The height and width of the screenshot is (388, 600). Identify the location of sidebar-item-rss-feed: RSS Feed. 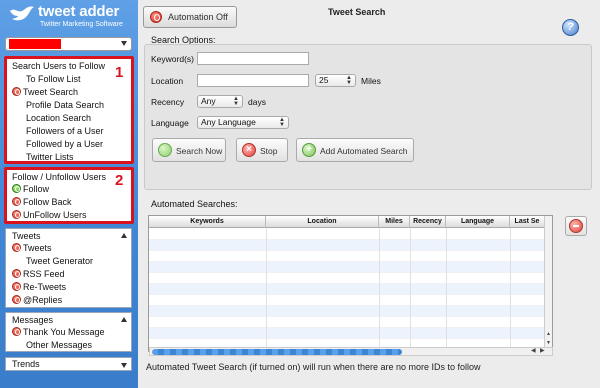
(38, 274).